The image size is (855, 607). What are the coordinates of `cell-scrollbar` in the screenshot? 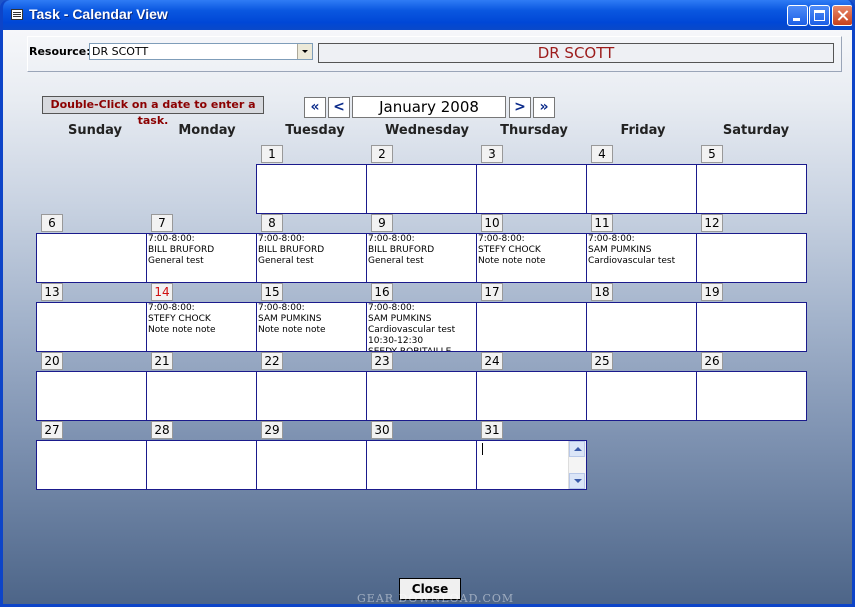 It's located at (577, 465).